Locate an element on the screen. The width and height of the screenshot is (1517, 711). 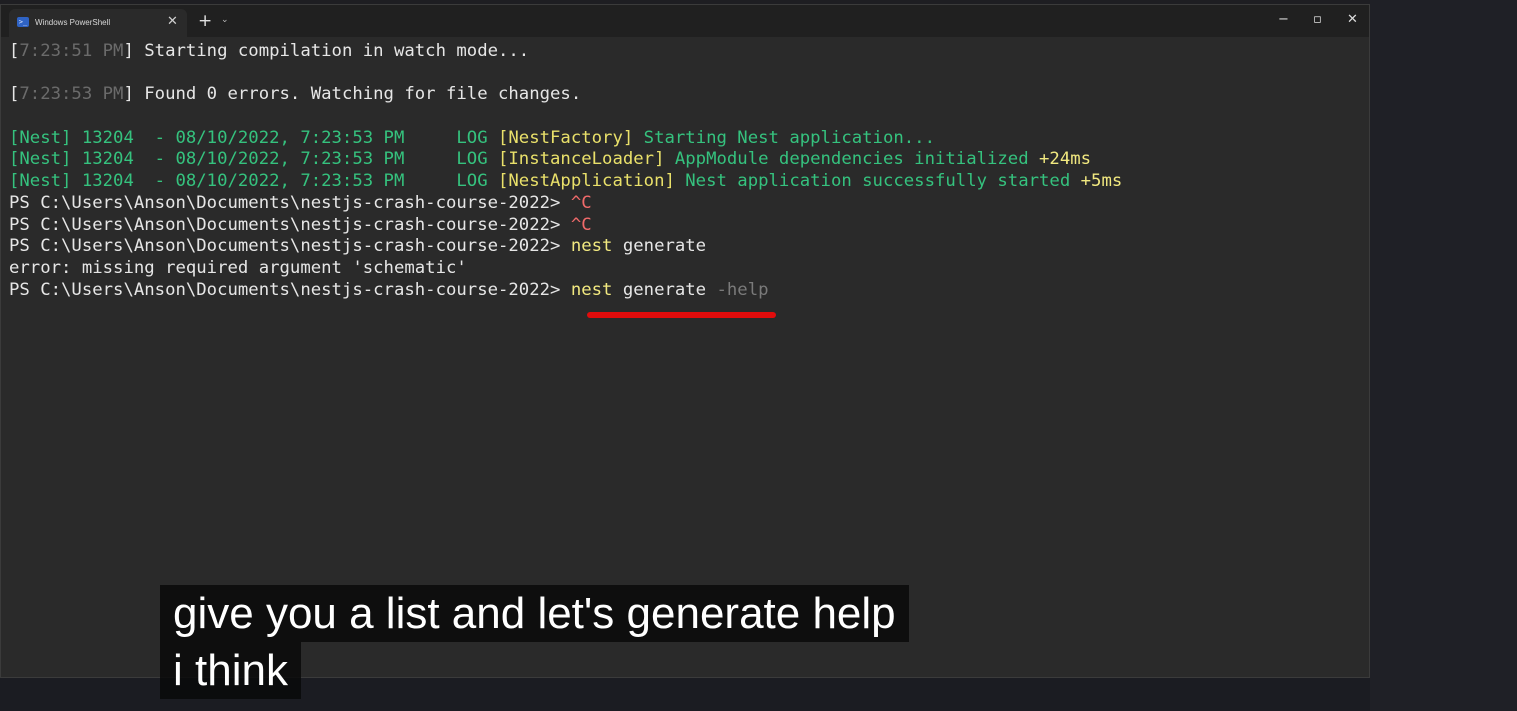
background-right is located at coordinates (1443, 355).